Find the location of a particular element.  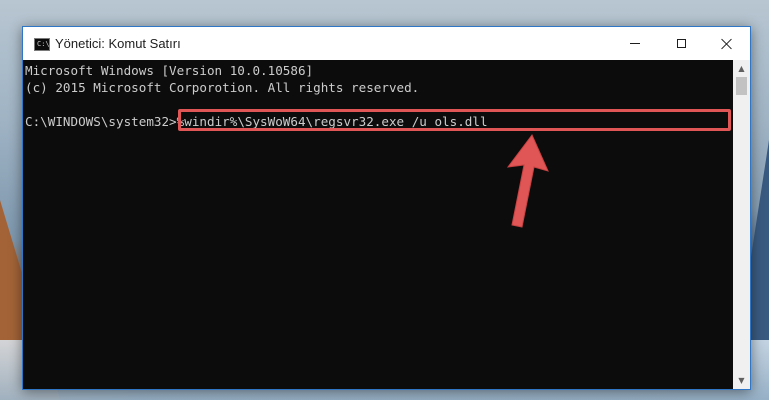

close-button is located at coordinates (727, 43).